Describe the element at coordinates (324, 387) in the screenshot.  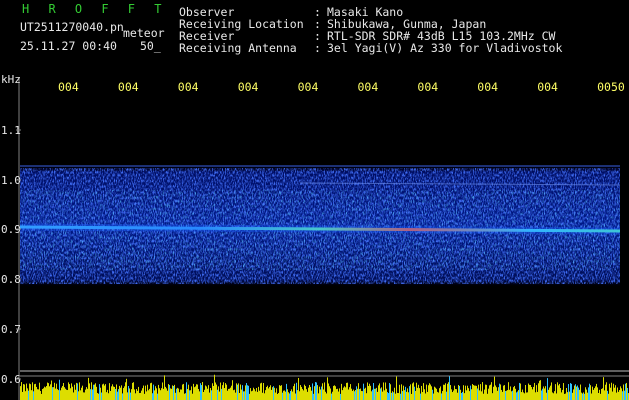
I see `signal-meter` at that location.